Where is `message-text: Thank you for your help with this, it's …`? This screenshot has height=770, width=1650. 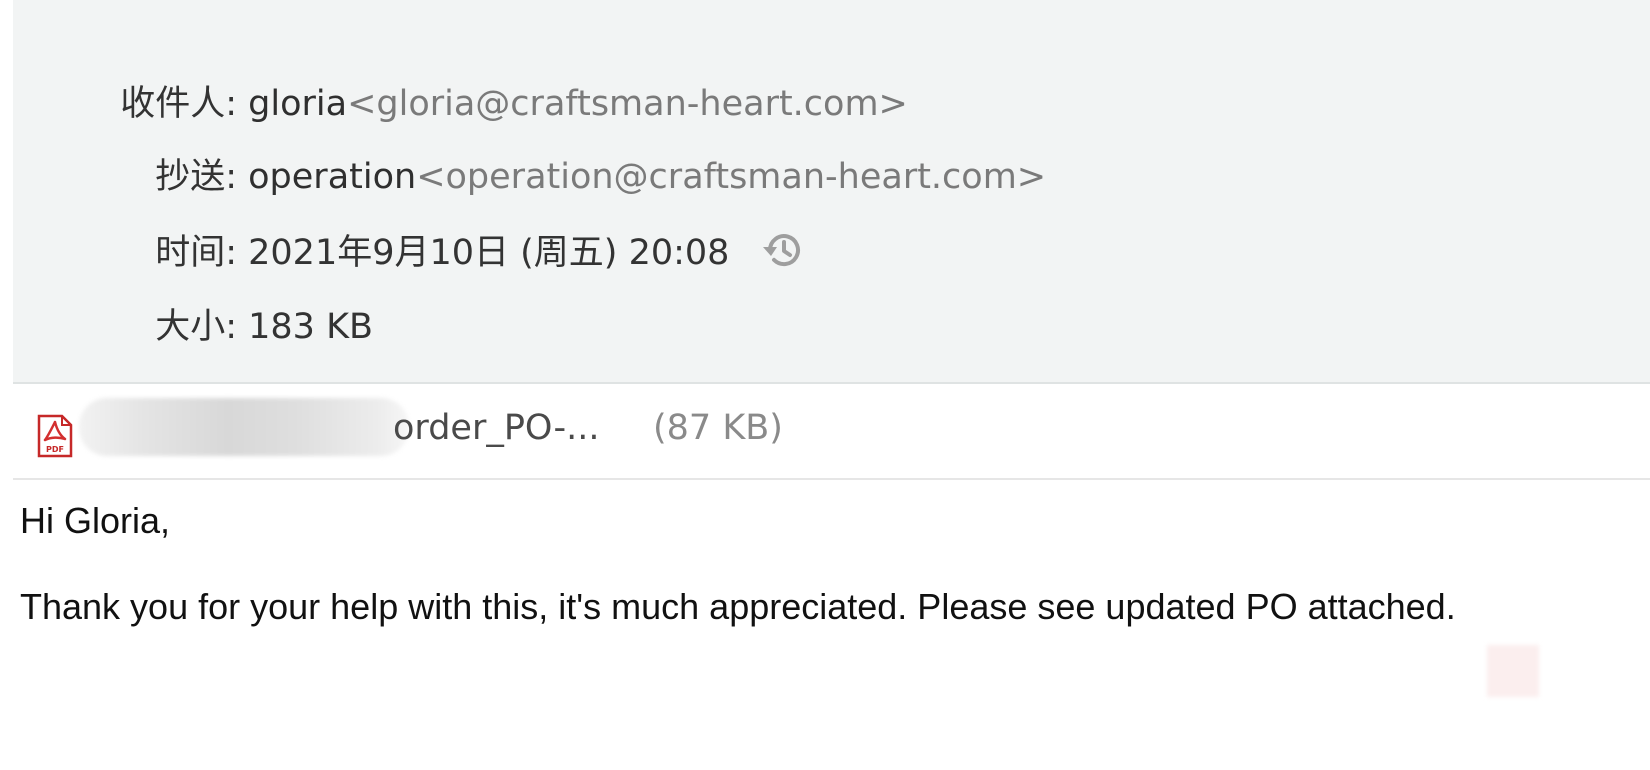
message-text: Thank you for your help with this, it's … is located at coordinates (738, 606).